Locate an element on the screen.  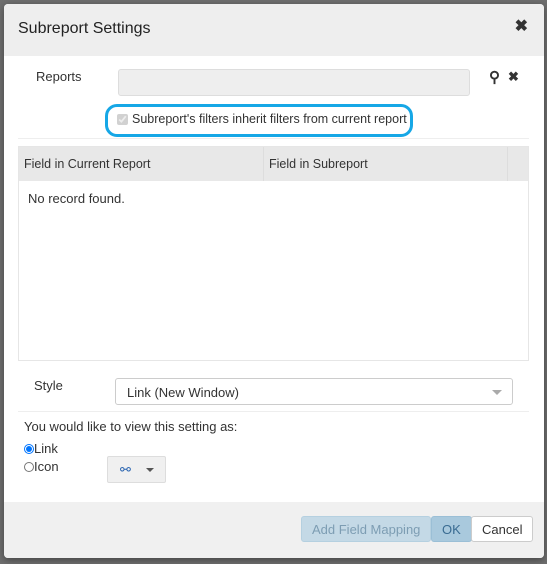
link-icon: ⚯ is located at coordinates (125, 469).